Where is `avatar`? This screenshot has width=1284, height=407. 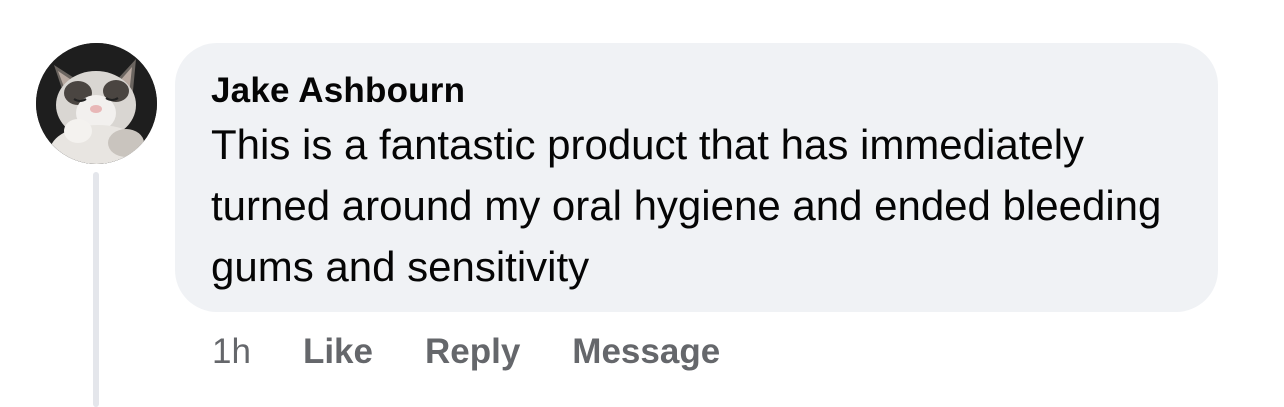
avatar is located at coordinates (96, 103).